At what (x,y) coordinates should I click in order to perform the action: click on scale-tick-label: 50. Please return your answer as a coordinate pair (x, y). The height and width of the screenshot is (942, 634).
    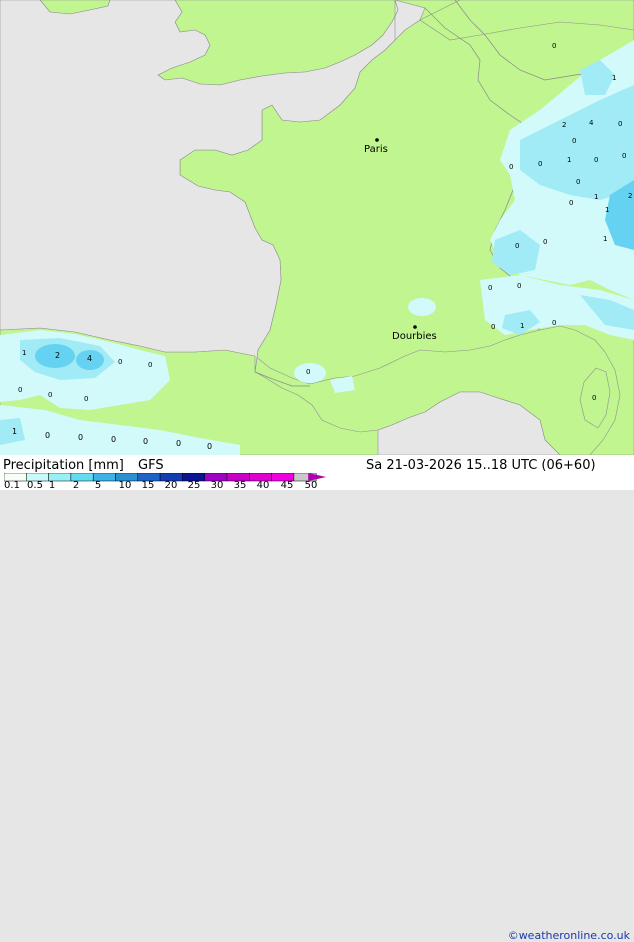
    Looking at the image, I should click on (311, 485).